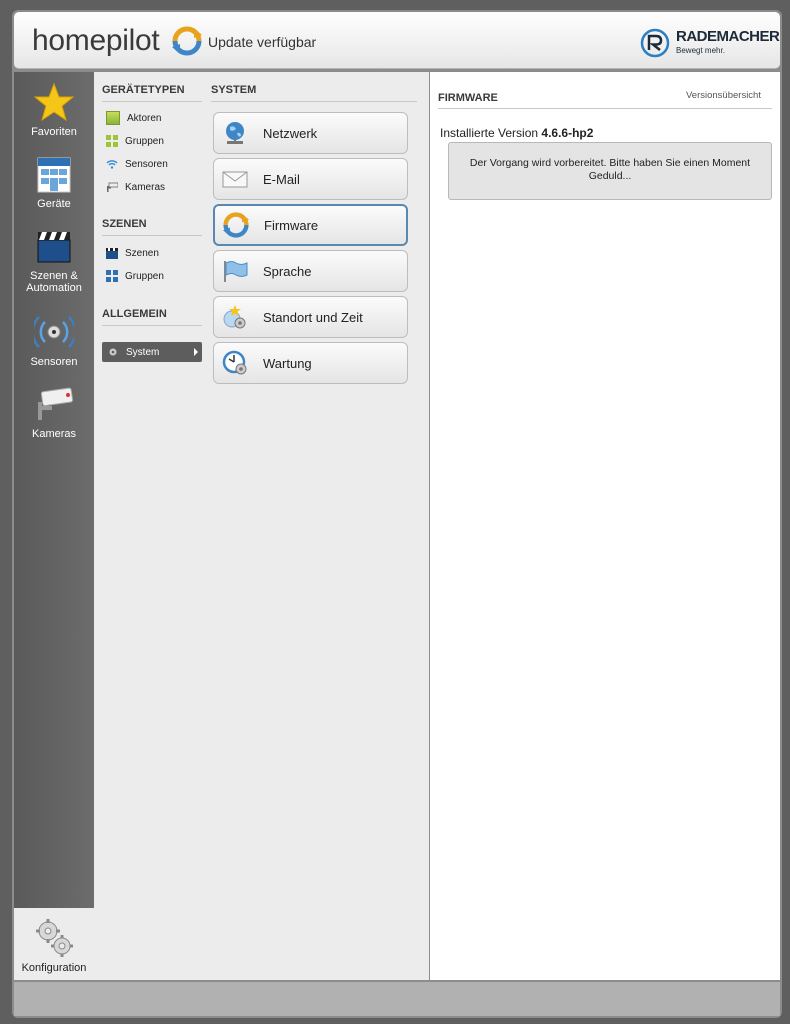 The height and width of the screenshot is (1024, 790). Describe the element at coordinates (54, 968) in the screenshot. I see `nav-konfiguration-label: Konfiguration` at that location.